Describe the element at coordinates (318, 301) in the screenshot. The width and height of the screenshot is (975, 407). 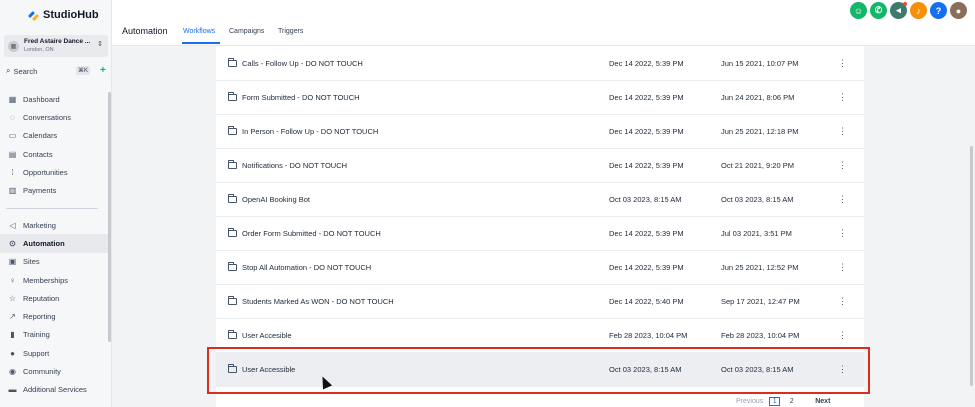
I see `workflow-name: Students Marked As WON - DO NOT TOUCH` at that location.